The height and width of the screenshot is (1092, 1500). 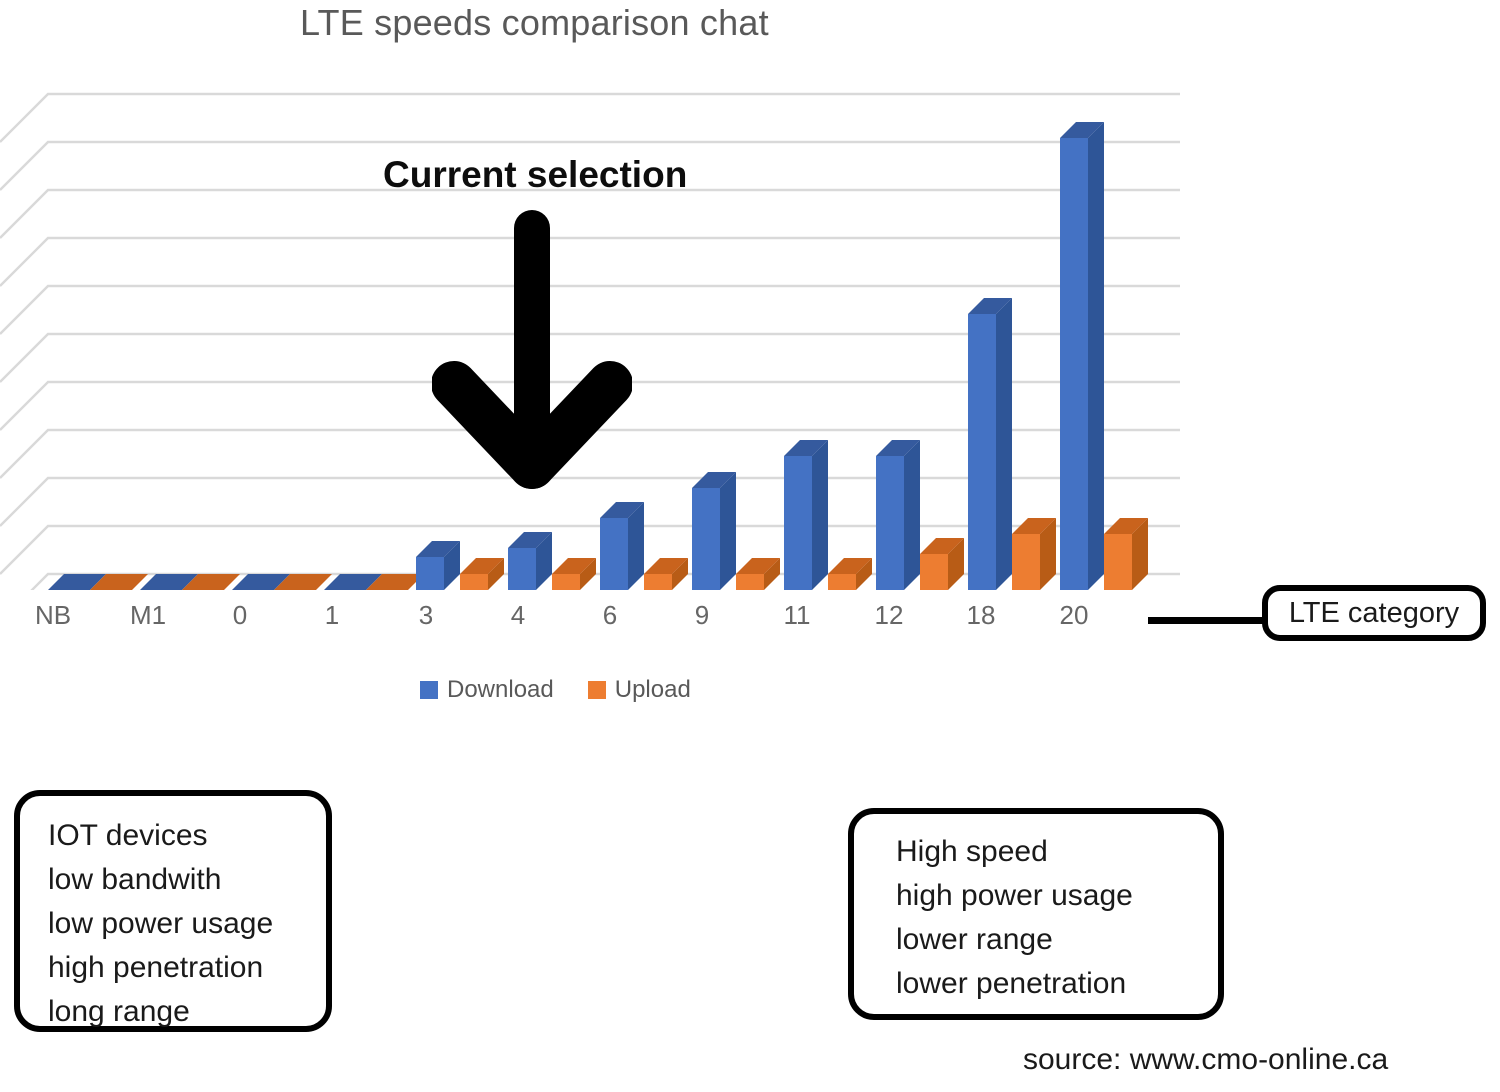 What do you see at coordinates (240, 615) in the screenshot?
I see `x-tick-0: 0` at bounding box center [240, 615].